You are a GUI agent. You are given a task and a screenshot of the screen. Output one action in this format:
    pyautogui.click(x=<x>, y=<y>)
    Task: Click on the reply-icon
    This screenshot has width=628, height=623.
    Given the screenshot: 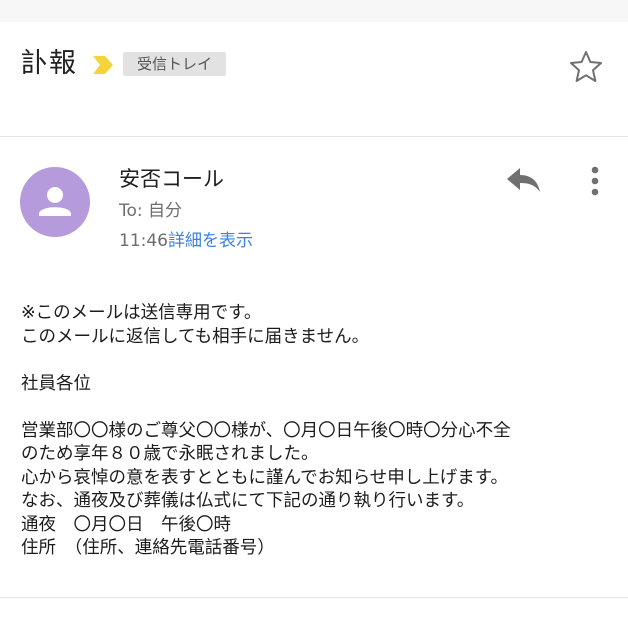 What is the action you would take?
    pyautogui.click(x=523, y=181)
    